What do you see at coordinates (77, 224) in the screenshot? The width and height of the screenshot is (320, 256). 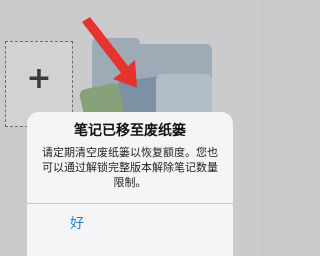 I see `ok-button: 好` at bounding box center [77, 224].